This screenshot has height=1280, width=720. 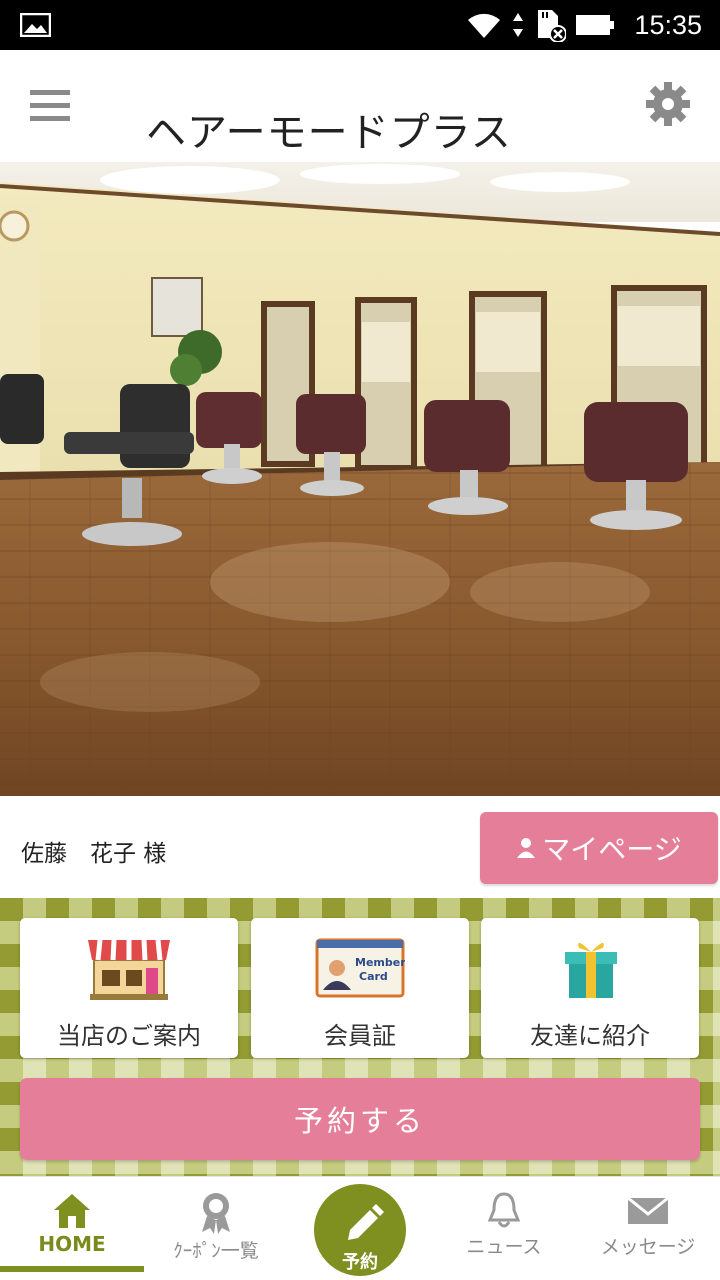 What do you see at coordinates (35, 25) in the screenshot?
I see `gallery-icon` at bounding box center [35, 25].